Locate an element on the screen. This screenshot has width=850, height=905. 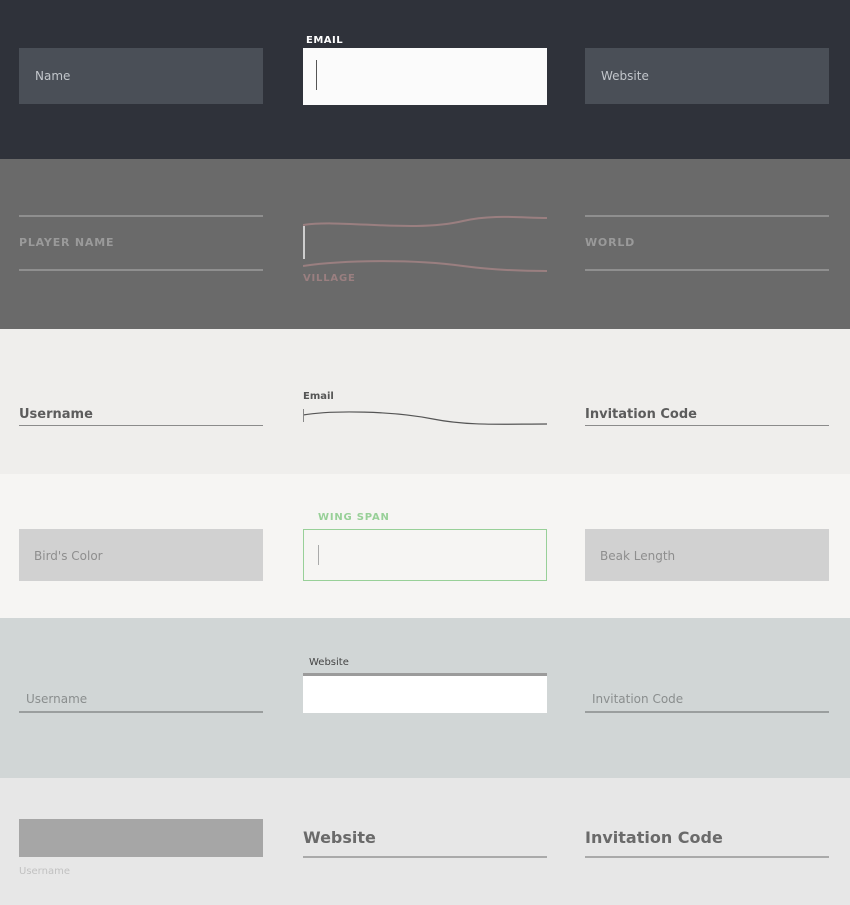
birds-color-placeholder: Bird's Color is located at coordinates (68, 556).